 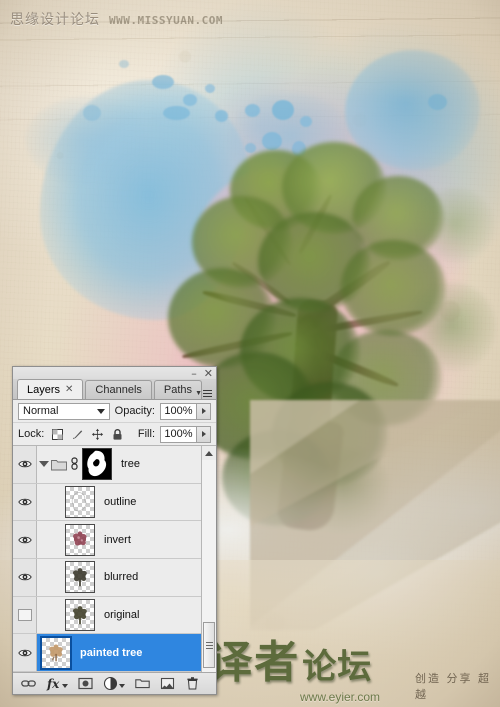 I want to click on panel-titlebar: – ✕, so click(x=114, y=373).